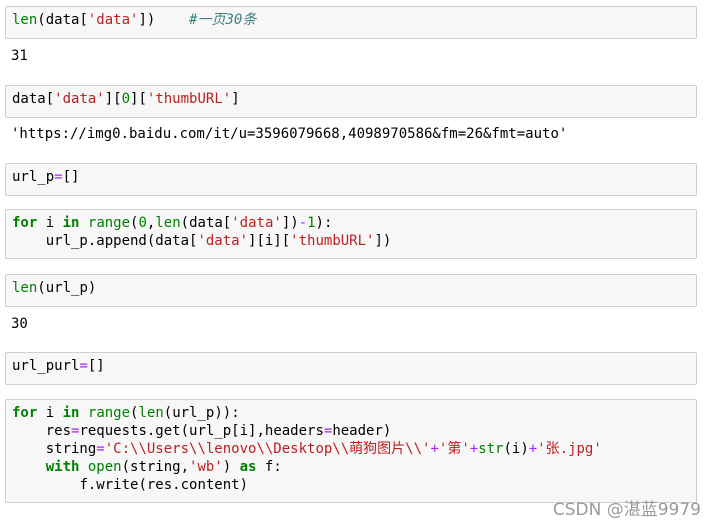 This screenshot has height=527, width=715. What do you see at coordinates (269, 467) in the screenshot?
I see `code-text: f:` at bounding box center [269, 467].